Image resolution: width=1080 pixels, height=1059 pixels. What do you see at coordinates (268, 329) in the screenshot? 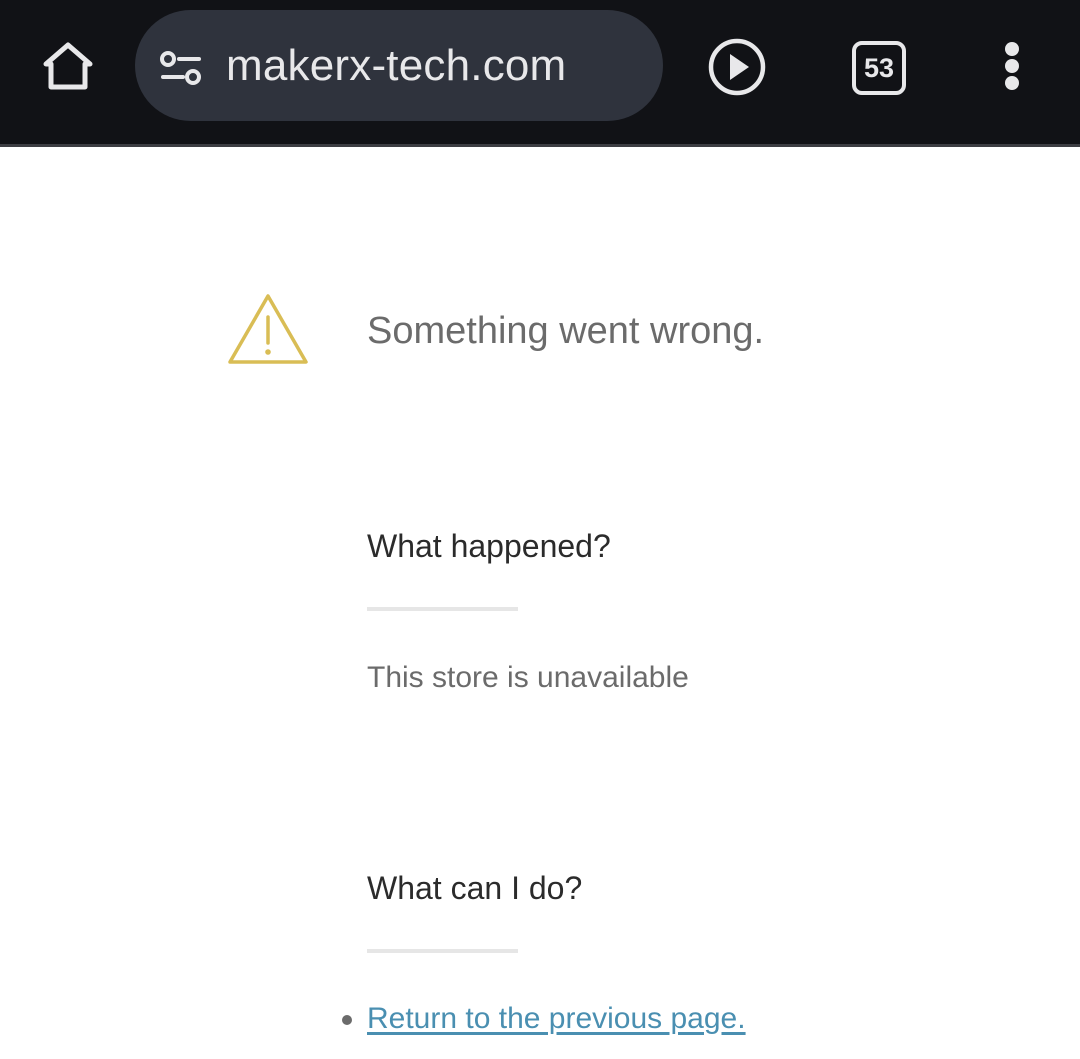
I see `warning-icon` at bounding box center [268, 329].